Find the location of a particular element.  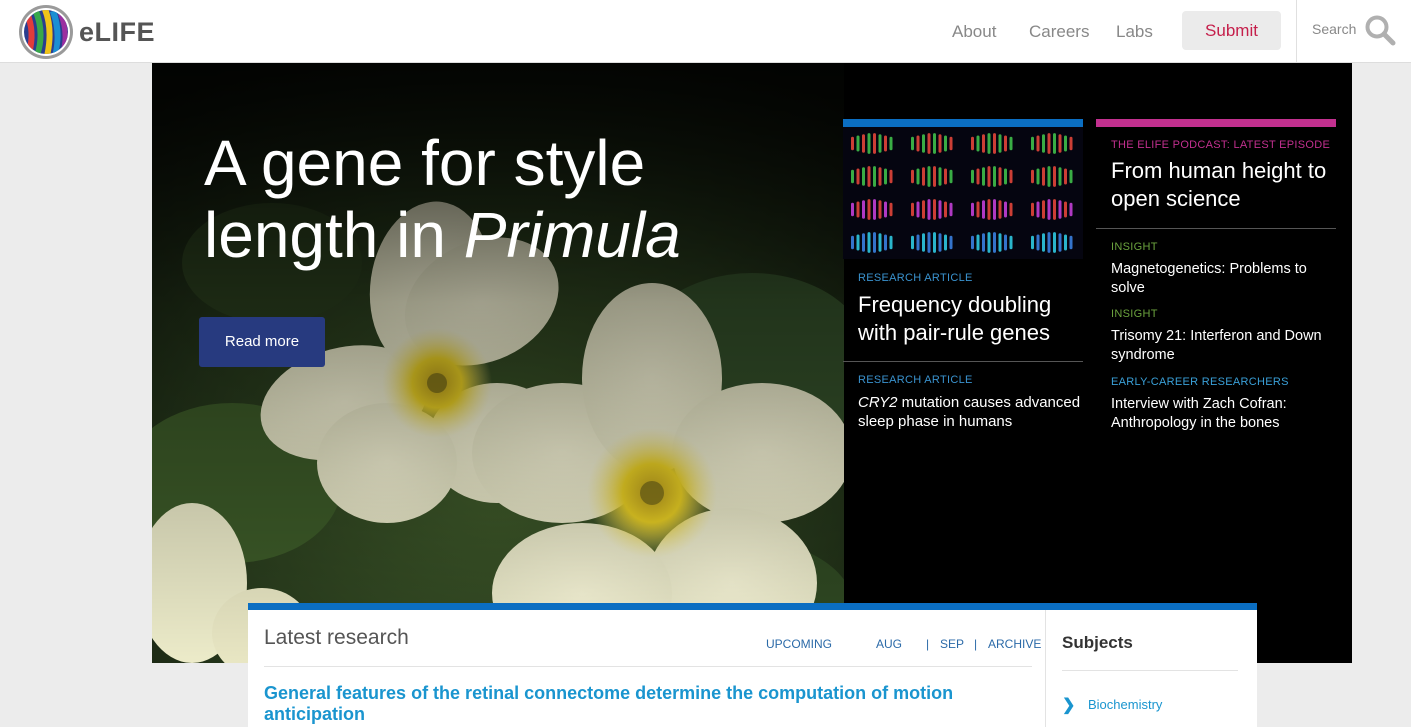

archive-link: ARCHIVE is located at coordinates (1014, 644).